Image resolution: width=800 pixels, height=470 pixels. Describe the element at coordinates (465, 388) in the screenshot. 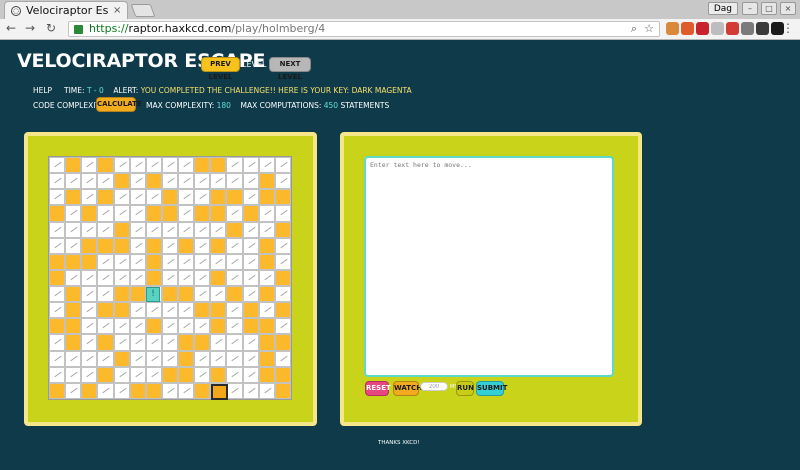

I see `run-button: RUN` at that location.